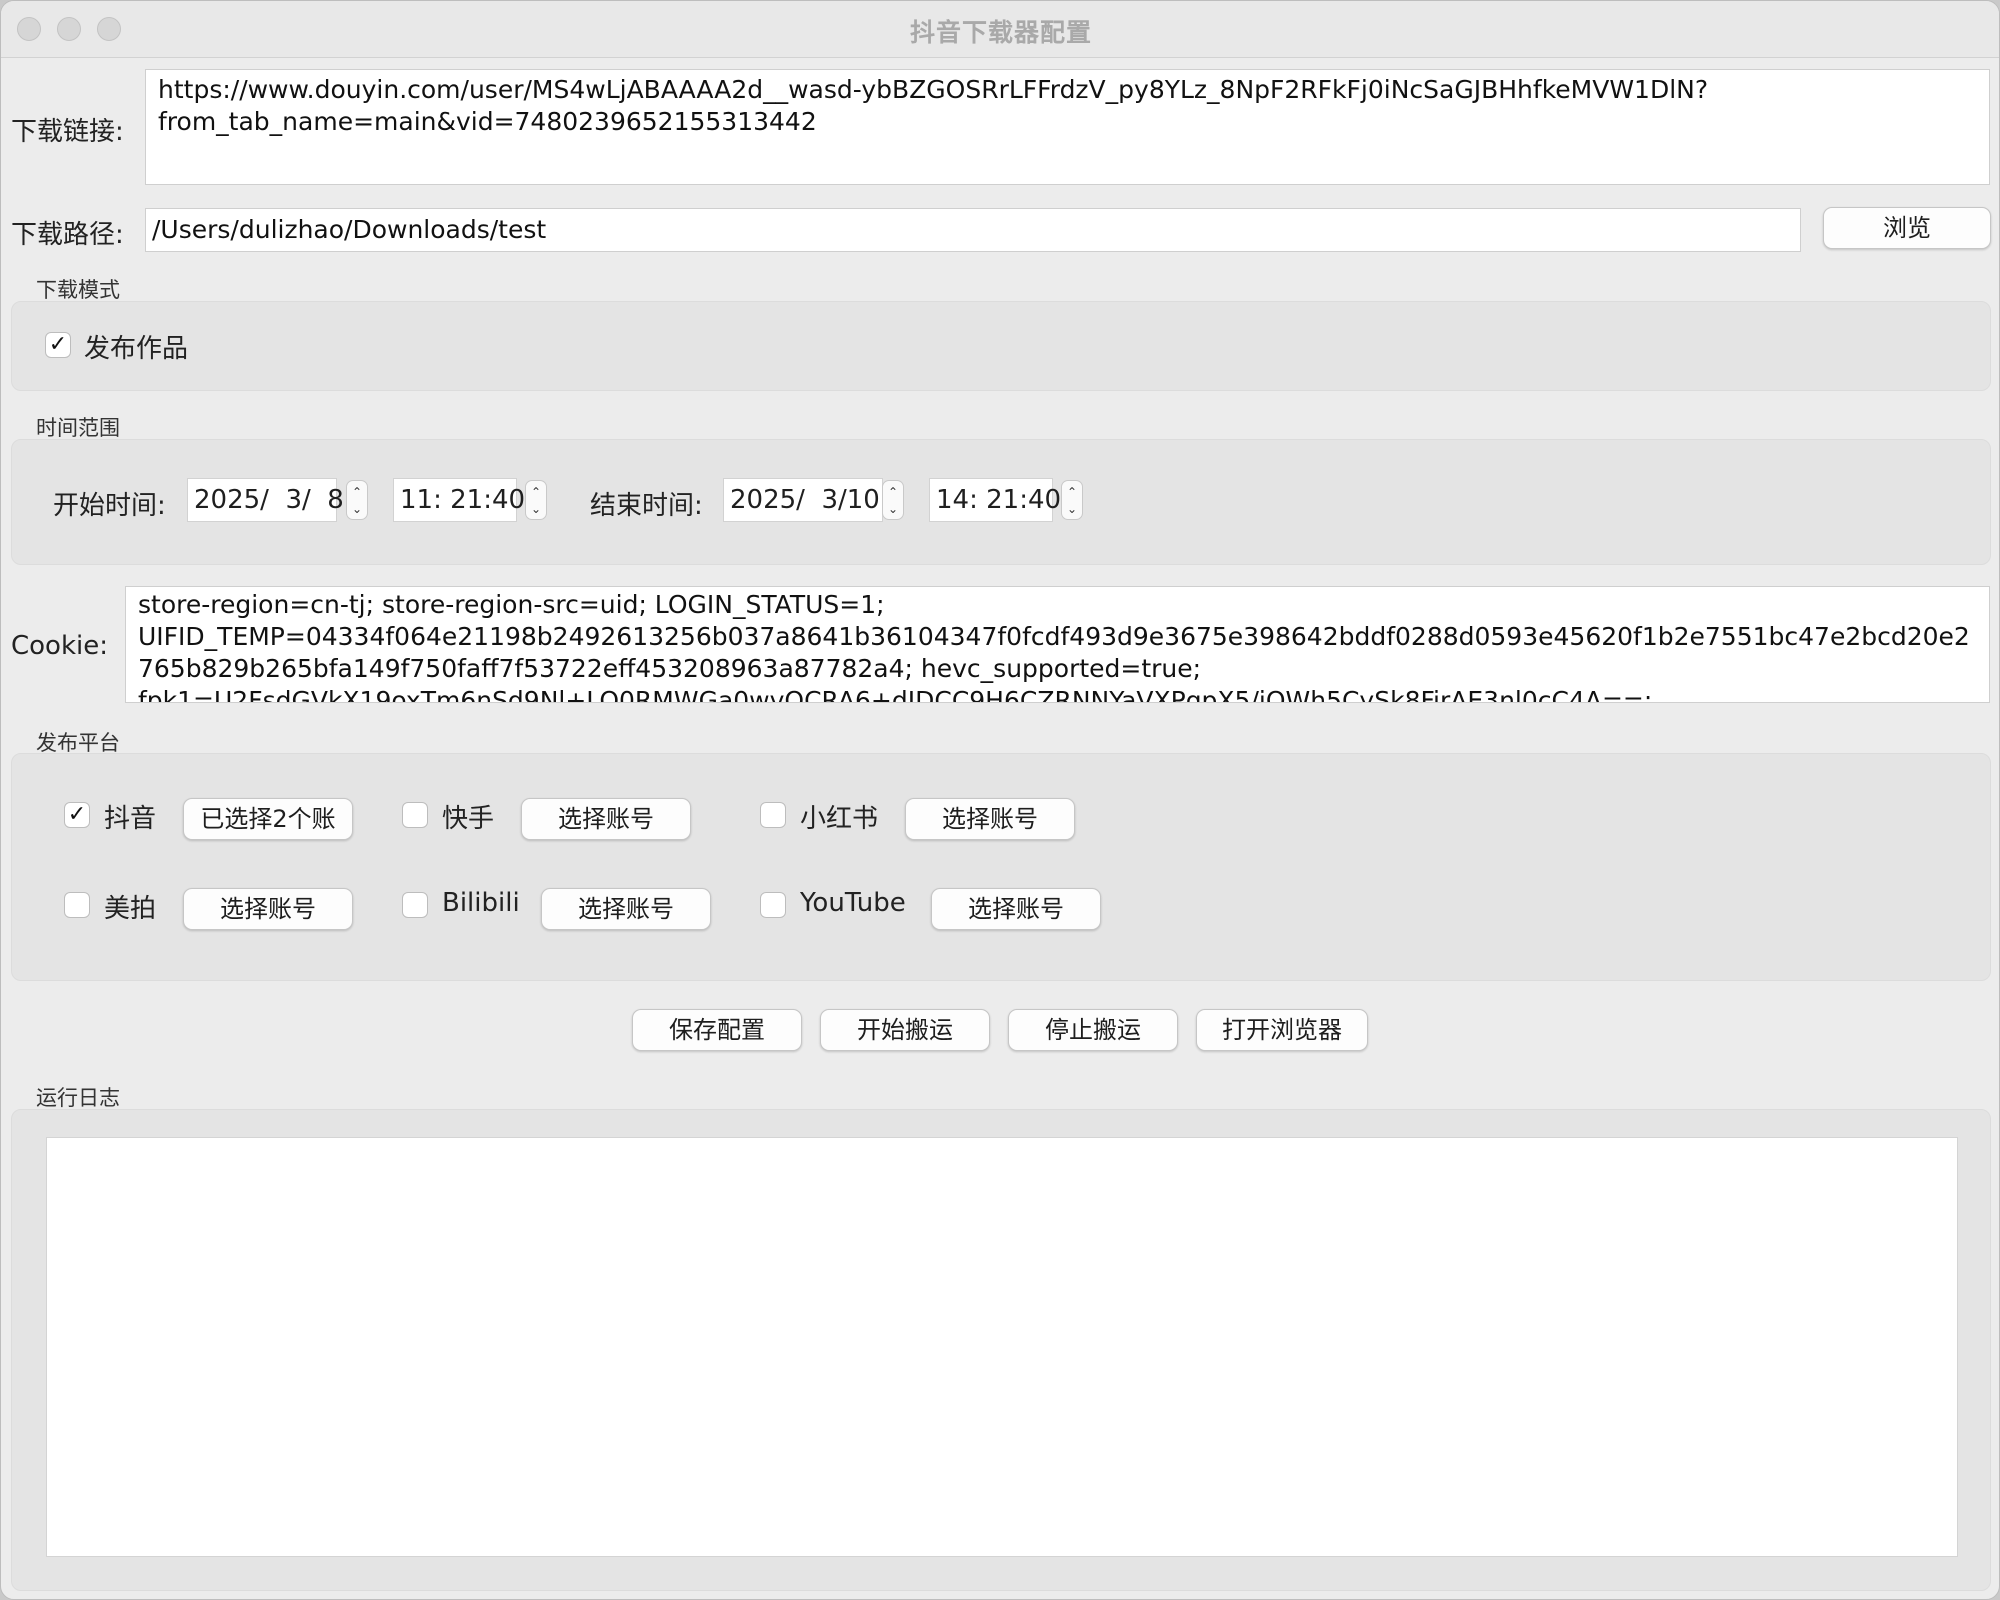 Image resolution: width=2000 pixels, height=1600 pixels. I want to click on start-time-label: 开始时间:, so click(109, 506).